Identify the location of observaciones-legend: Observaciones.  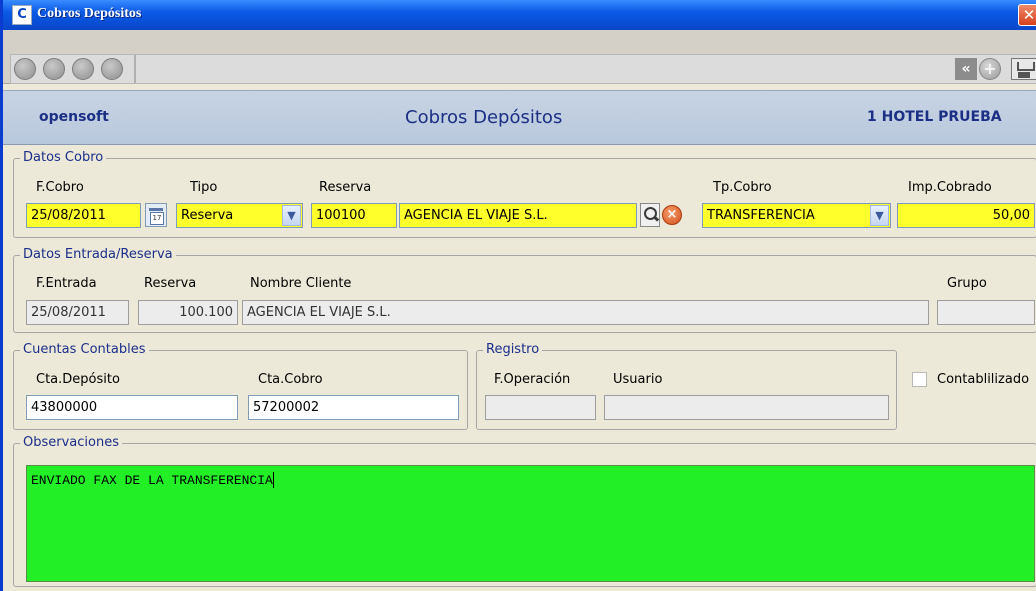
(71, 443).